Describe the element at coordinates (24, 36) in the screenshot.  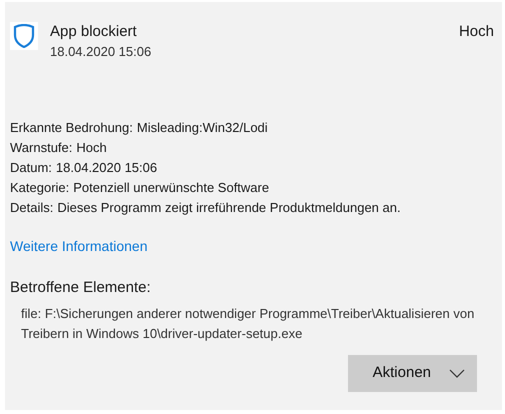
I see `shield-icon` at that location.